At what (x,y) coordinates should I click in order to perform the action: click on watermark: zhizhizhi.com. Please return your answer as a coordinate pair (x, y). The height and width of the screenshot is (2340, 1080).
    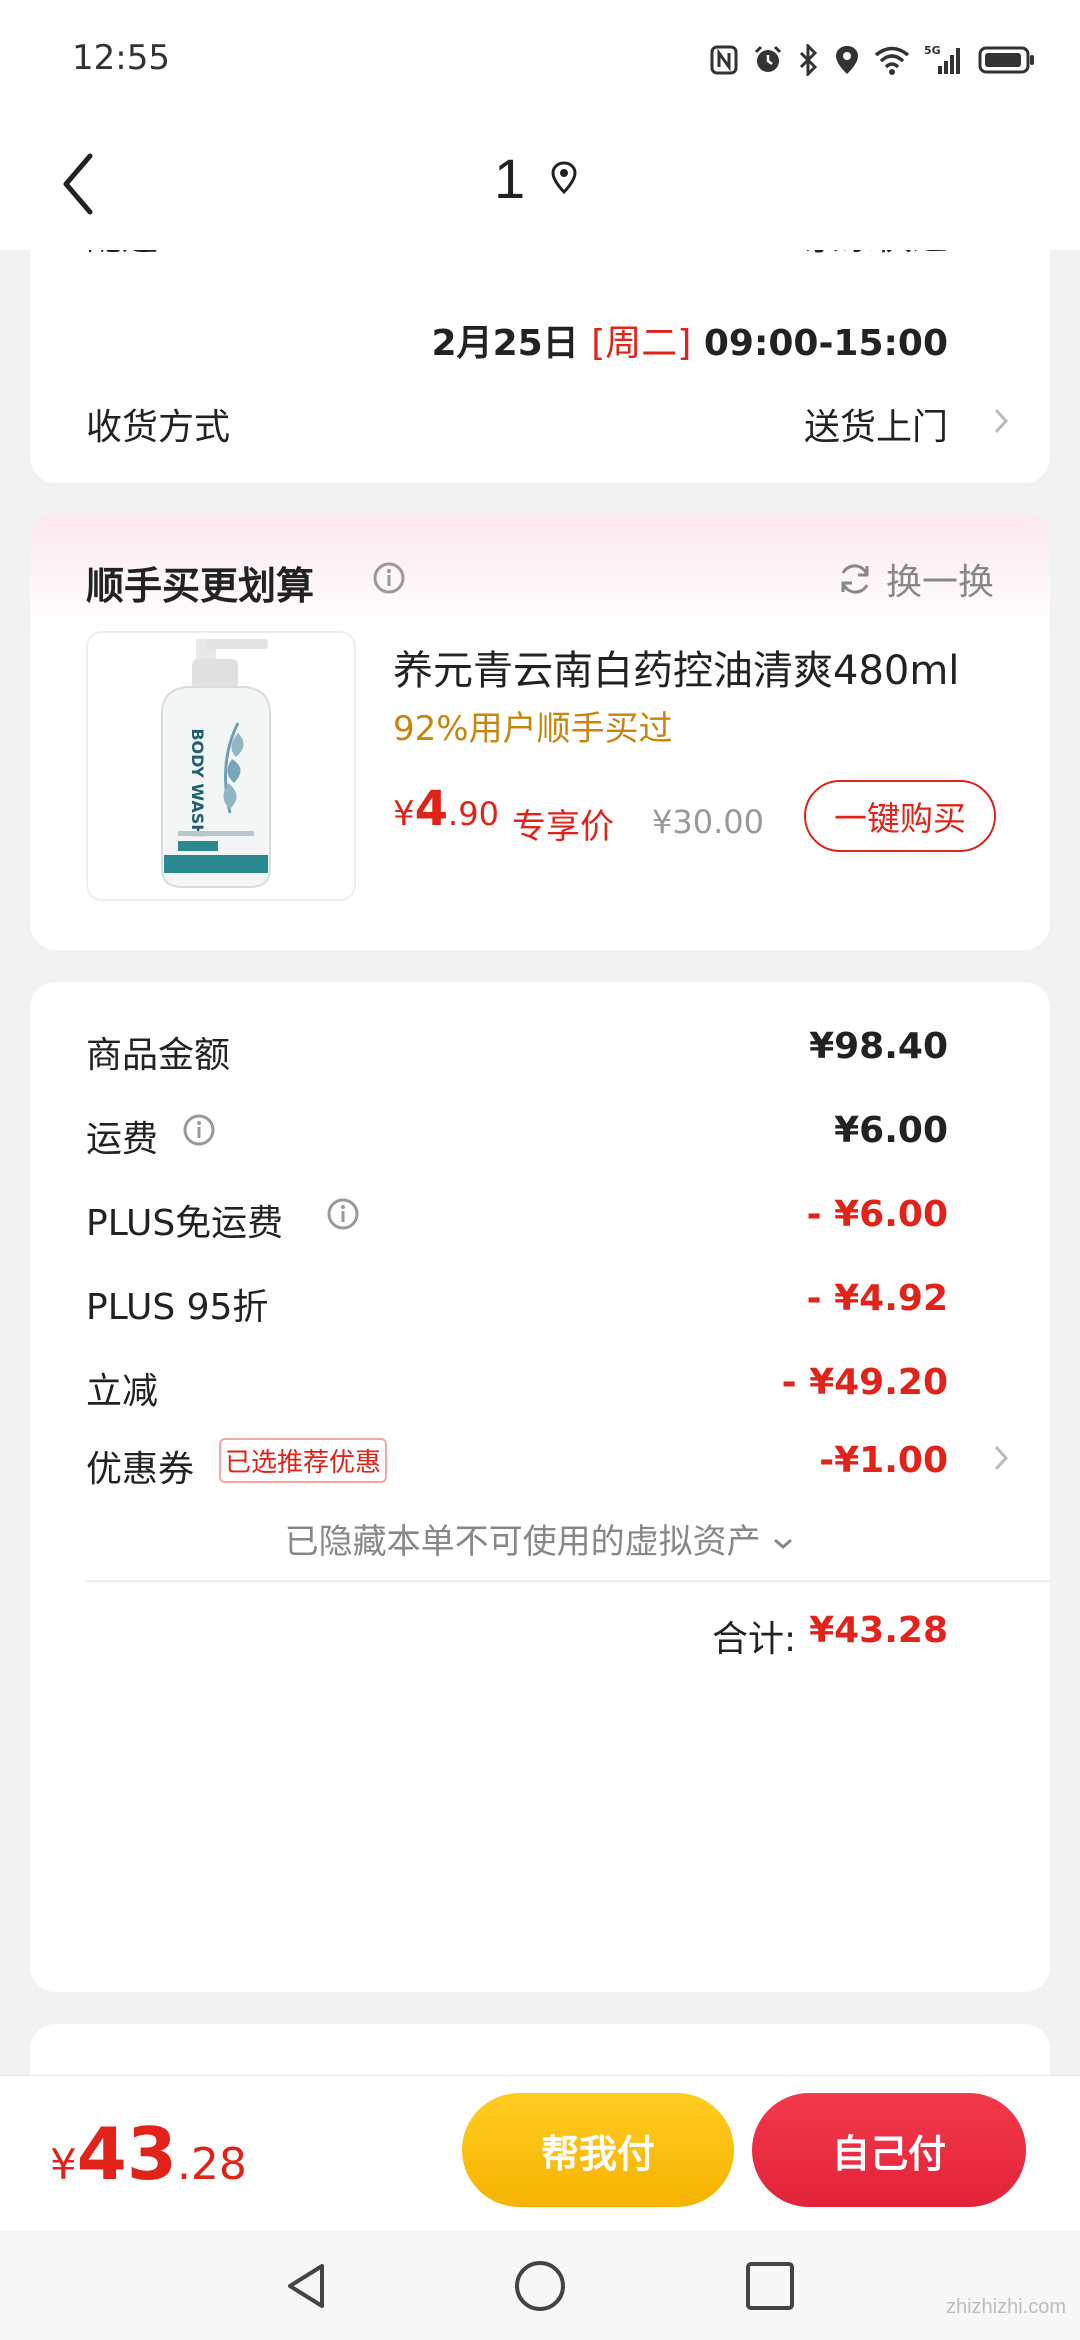
    Looking at the image, I should click on (1005, 2307).